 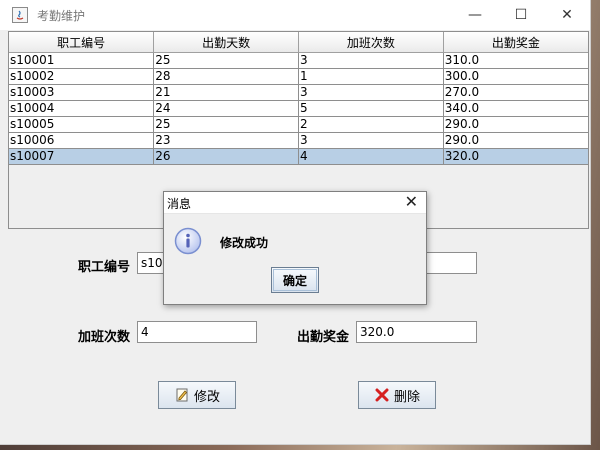 I want to click on delete-x-icon, so click(x=382, y=395).